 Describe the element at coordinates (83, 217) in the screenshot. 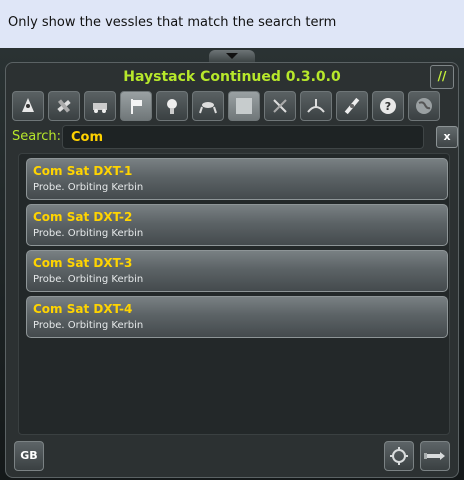

I see `vessel-name: Com Sat DXT-2` at that location.